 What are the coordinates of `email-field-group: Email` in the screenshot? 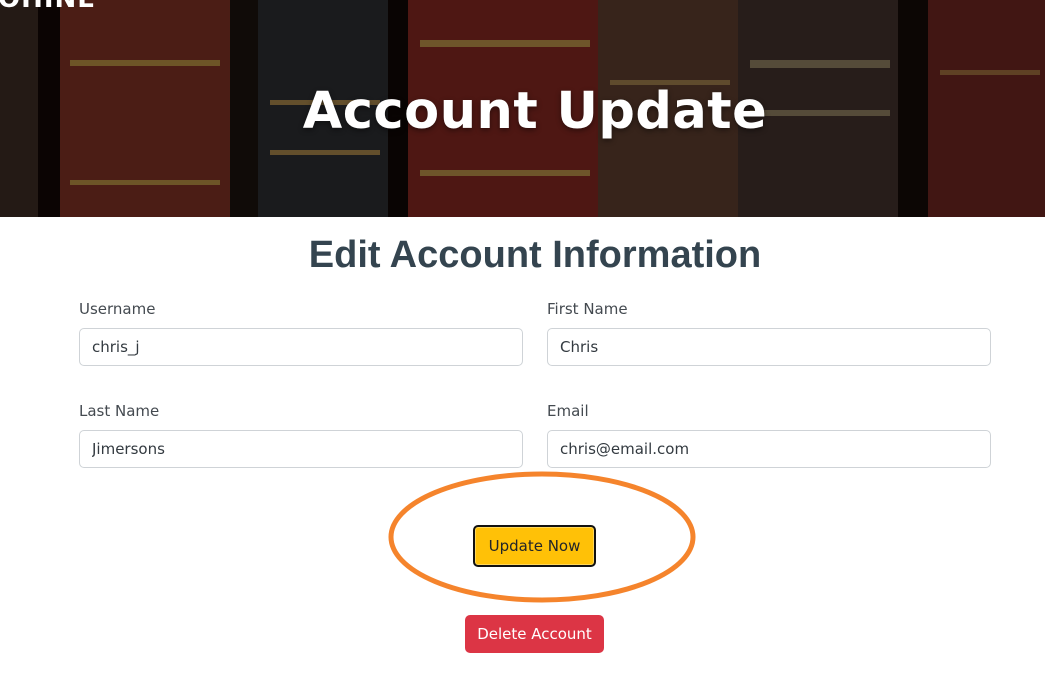 It's located at (769, 434).